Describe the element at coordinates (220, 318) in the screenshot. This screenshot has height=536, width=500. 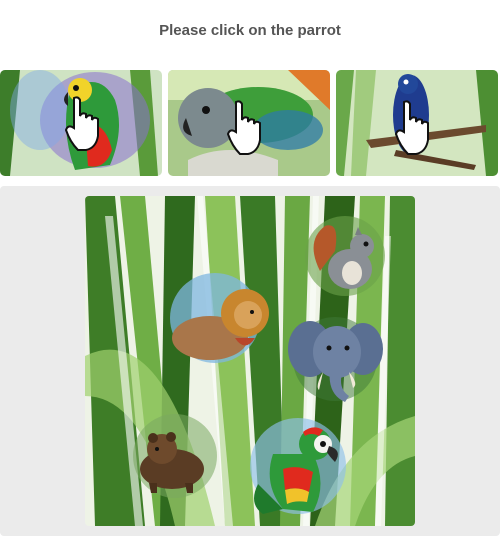
I see `animal-lion` at that location.